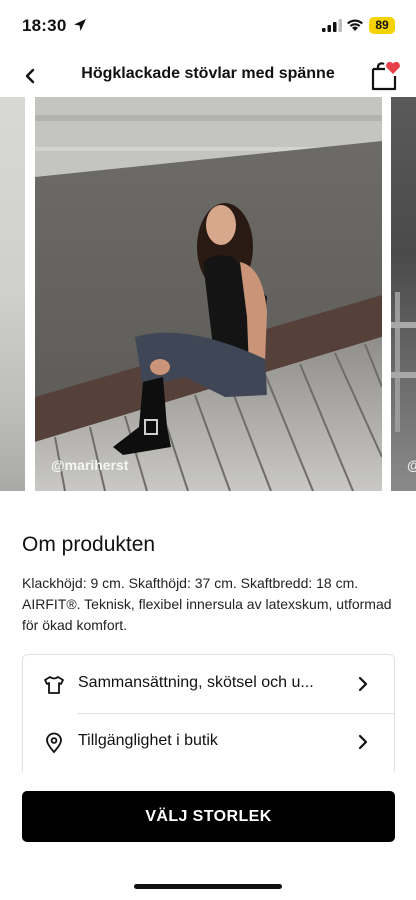  Describe the element at coordinates (148, 740) in the screenshot. I see `store-availability-label: Tillgänglighet i butik` at that location.